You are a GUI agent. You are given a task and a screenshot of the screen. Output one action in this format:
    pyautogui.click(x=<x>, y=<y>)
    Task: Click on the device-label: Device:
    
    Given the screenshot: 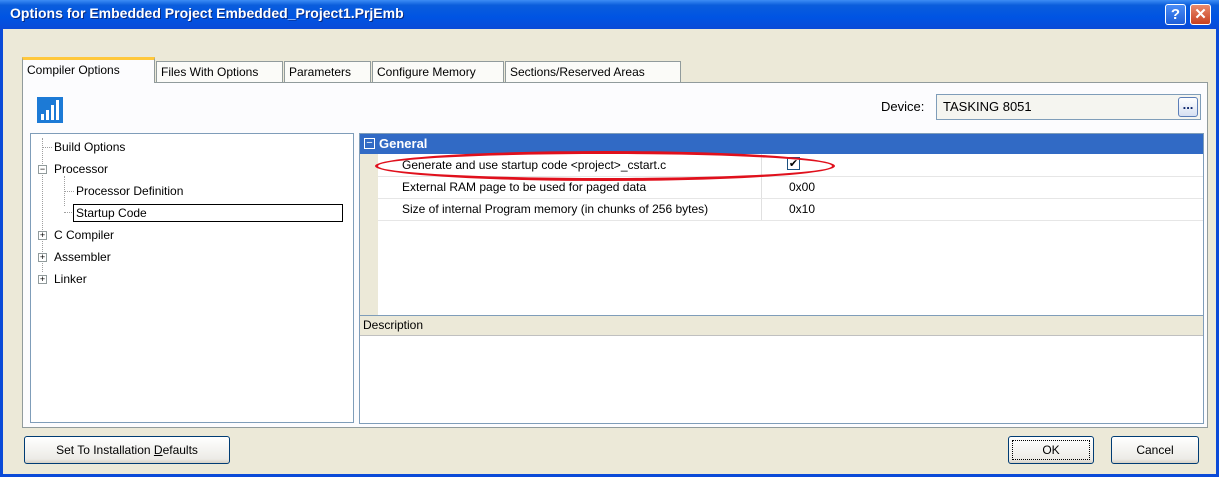 What is the action you would take?
    pyautogui.click(x=903, y=106)
    